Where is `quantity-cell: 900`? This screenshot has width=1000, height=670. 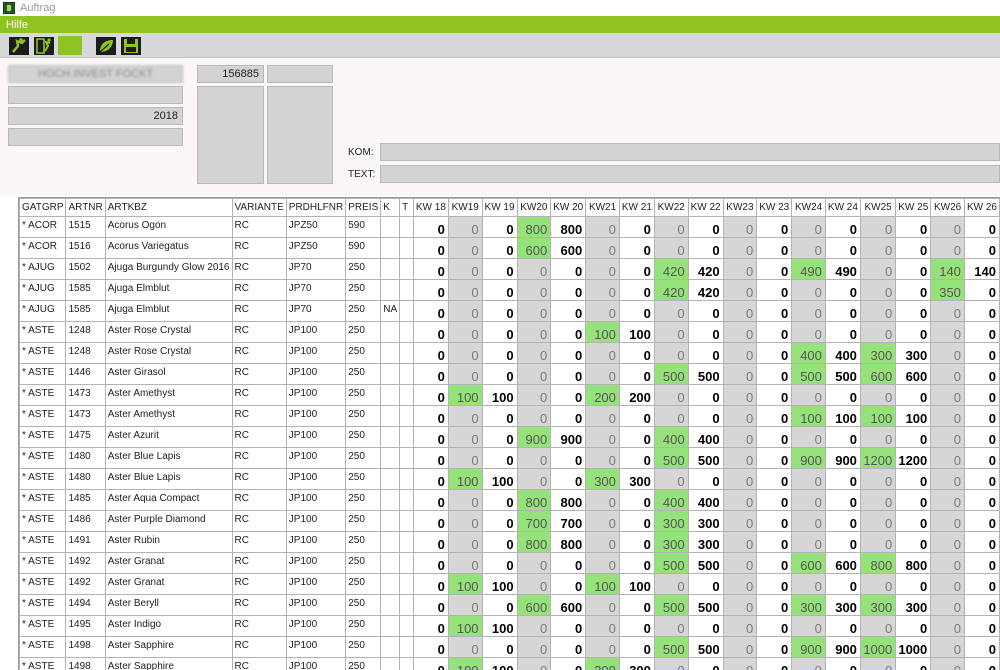 quantity-cell: 900 is located at coordinates (842, 458).